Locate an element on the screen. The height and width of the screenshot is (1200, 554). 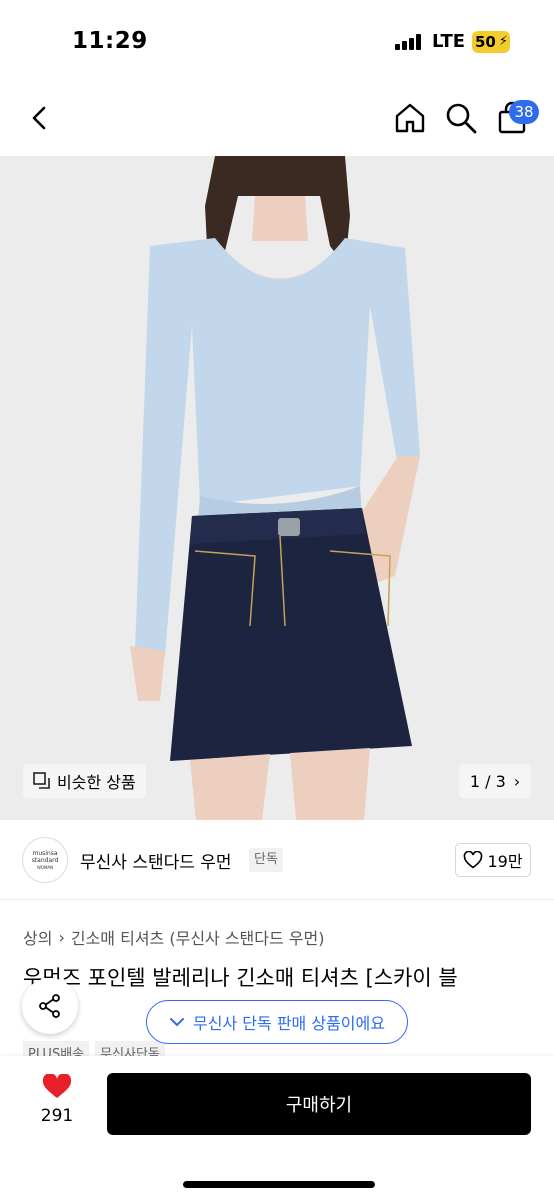
brand-logo-line2: standard is located at coordinates (45, 860).